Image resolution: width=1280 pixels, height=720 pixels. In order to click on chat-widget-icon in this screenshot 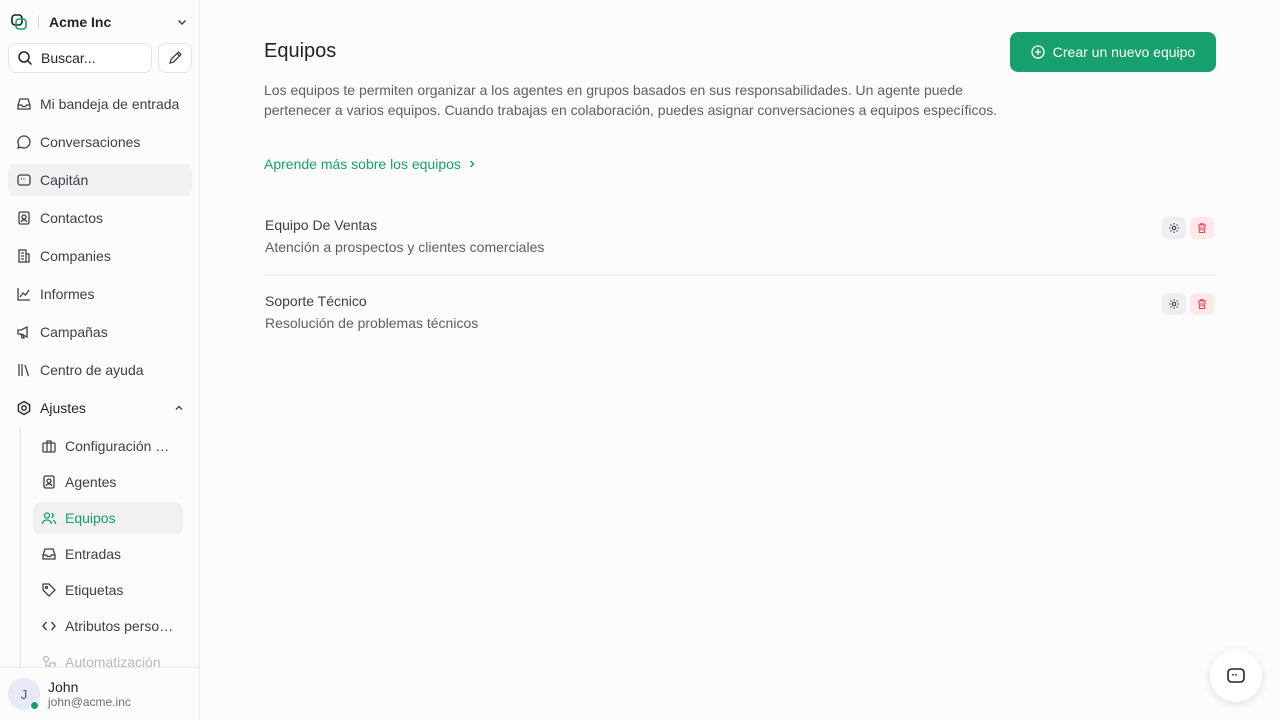, I will do `click(1236, 676)`.